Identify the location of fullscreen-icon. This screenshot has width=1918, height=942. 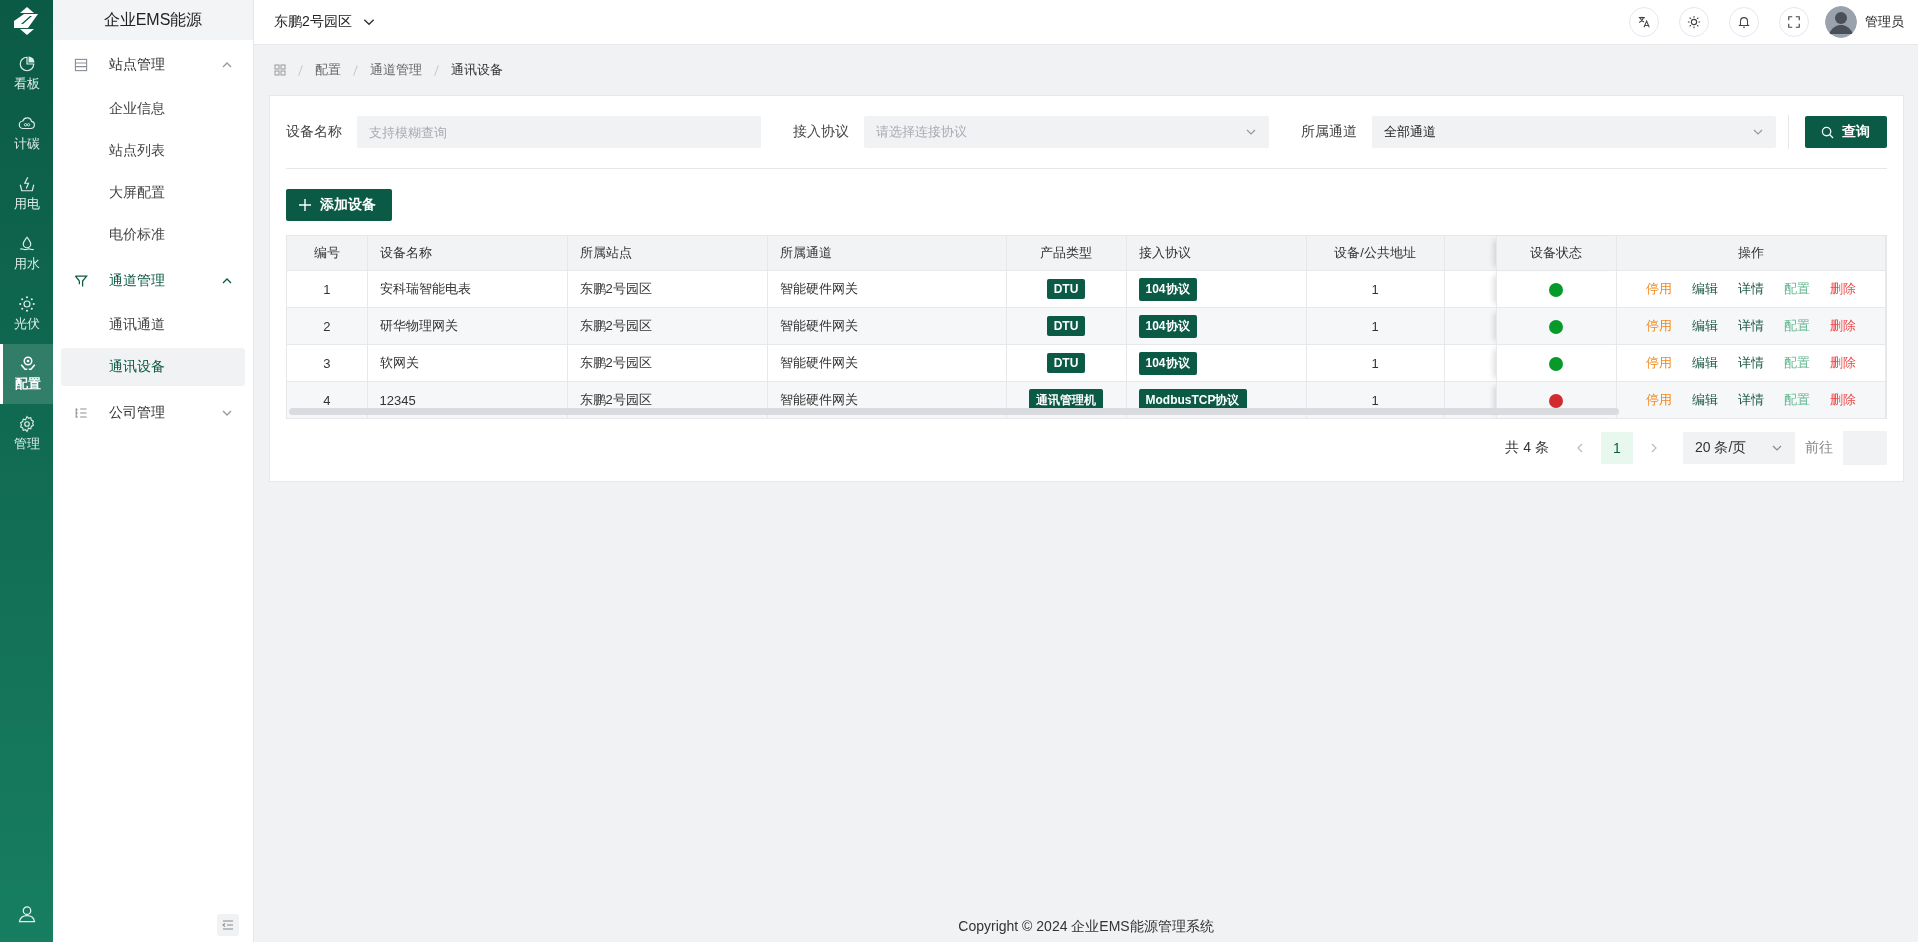
(1794, 22).